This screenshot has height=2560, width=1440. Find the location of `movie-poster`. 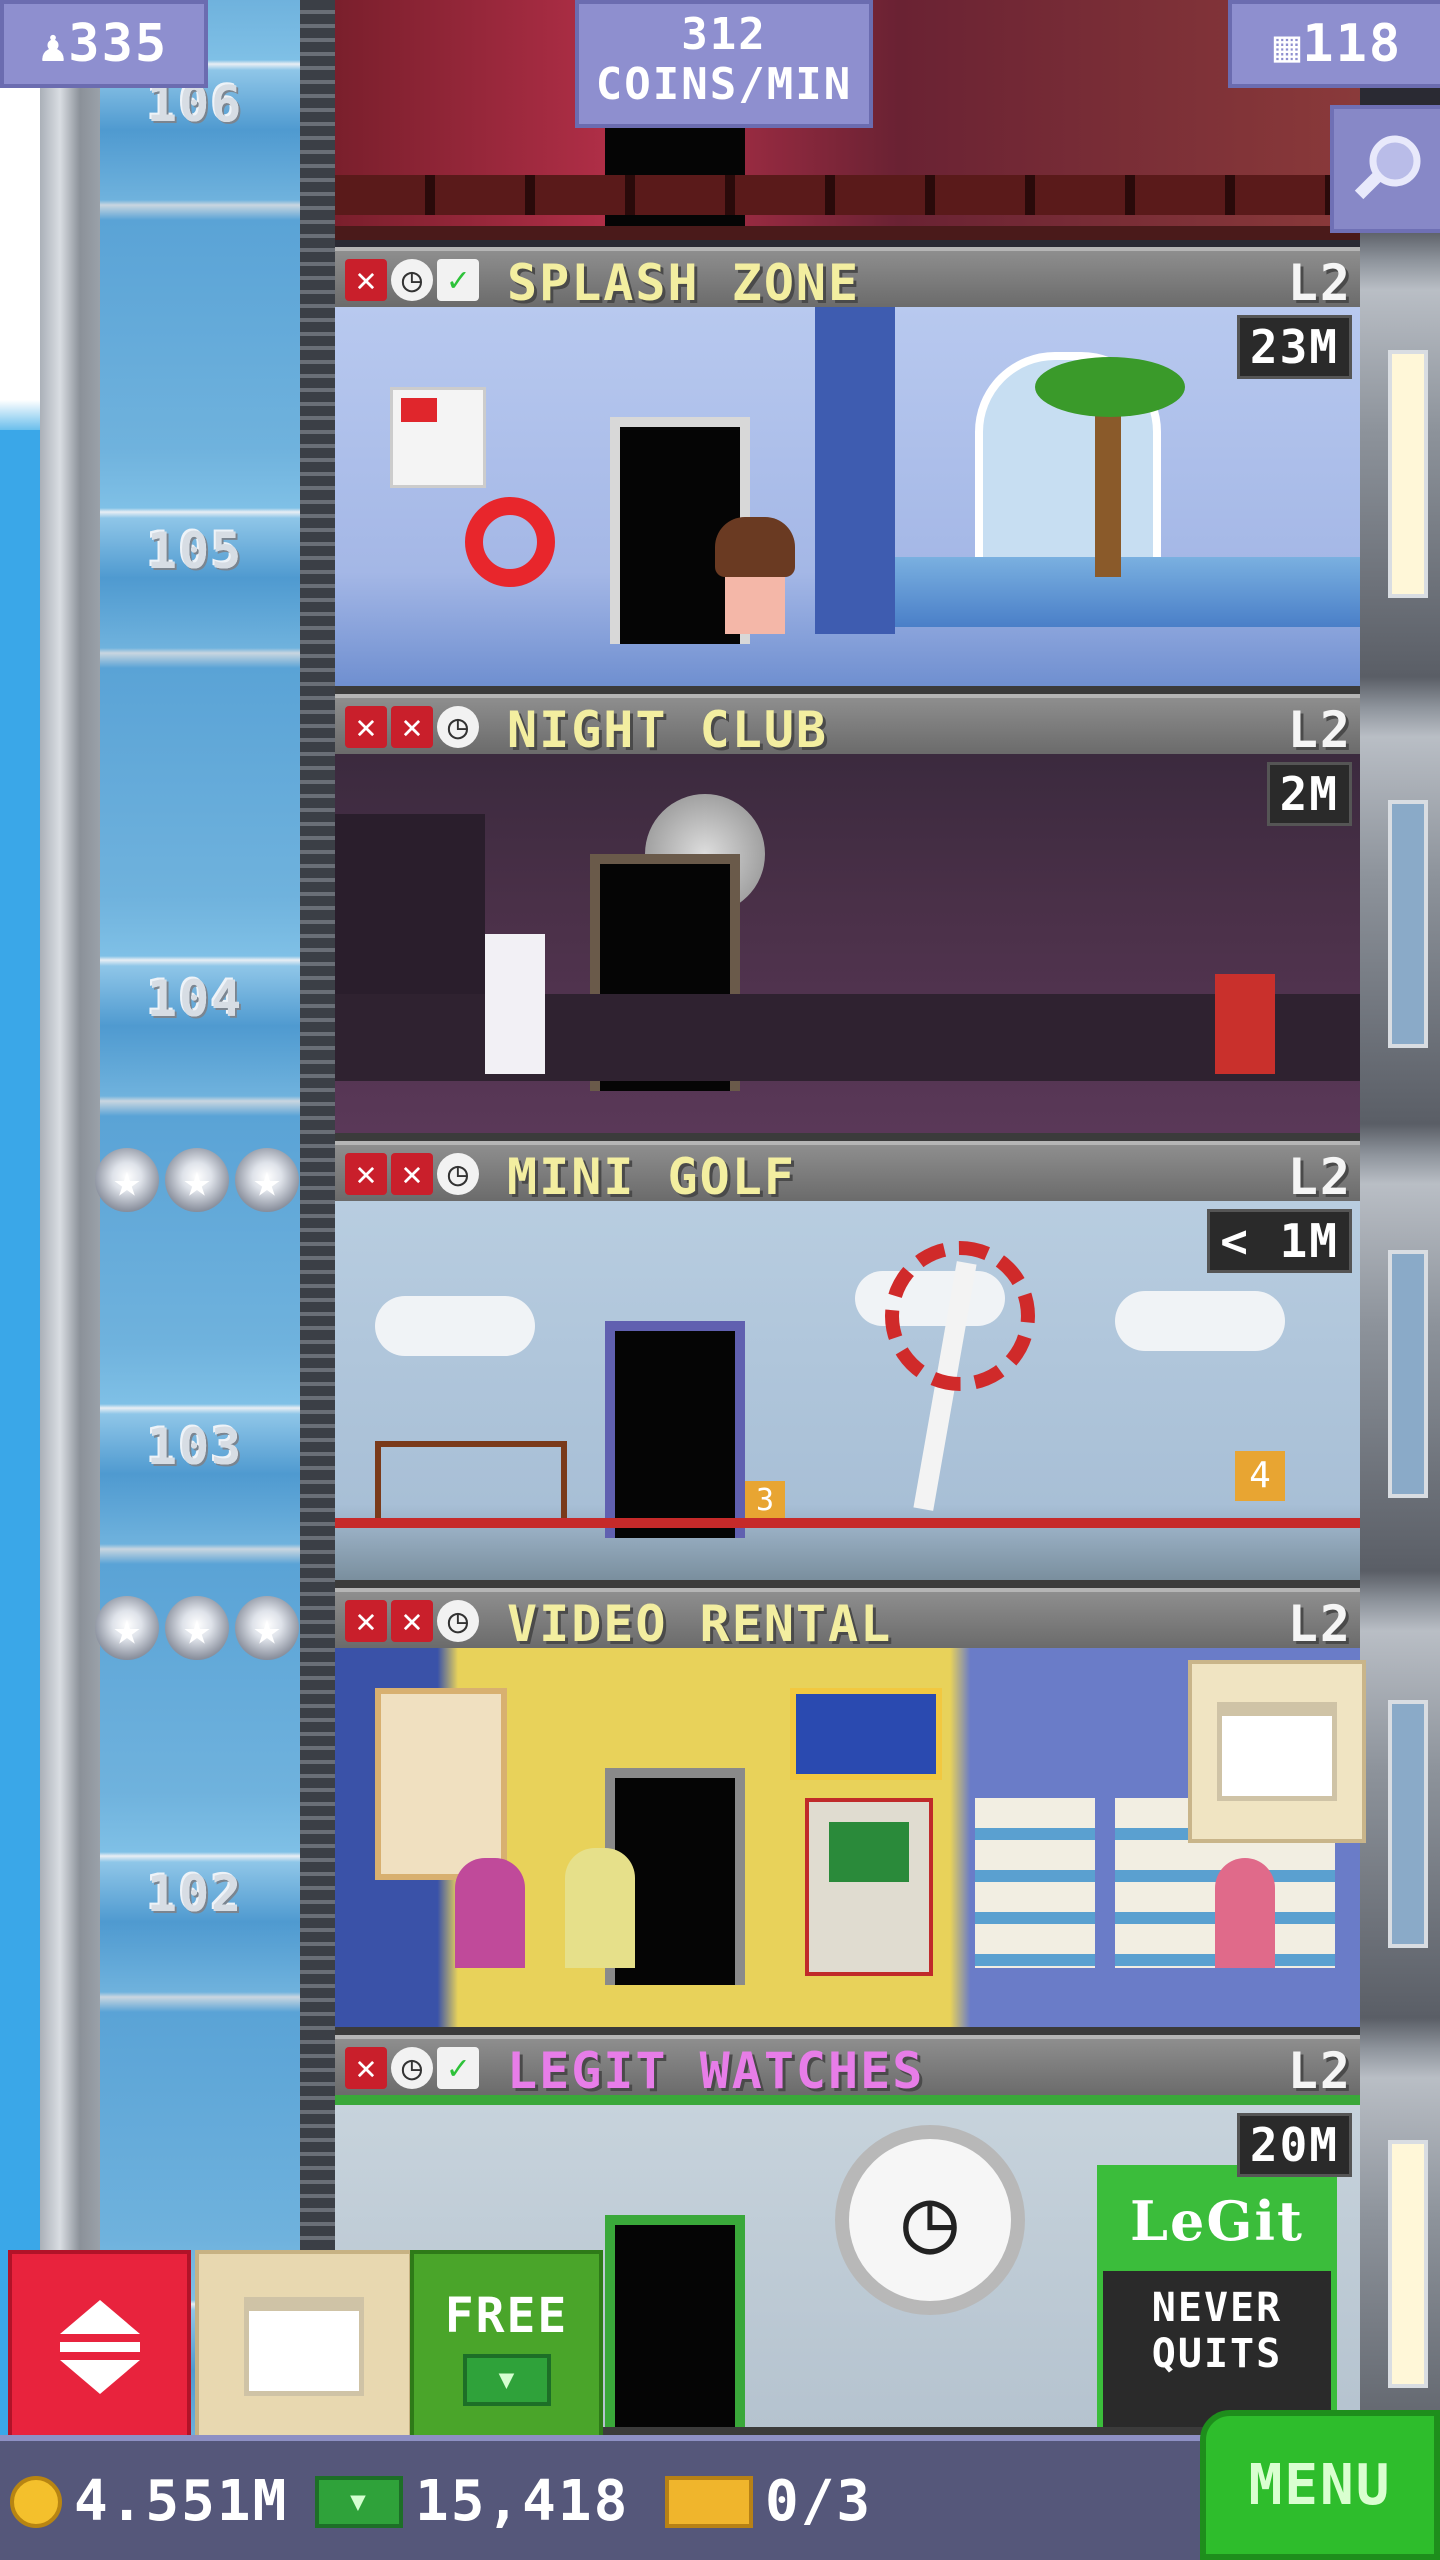

movie-poster is located at coordinates (441, 1784).